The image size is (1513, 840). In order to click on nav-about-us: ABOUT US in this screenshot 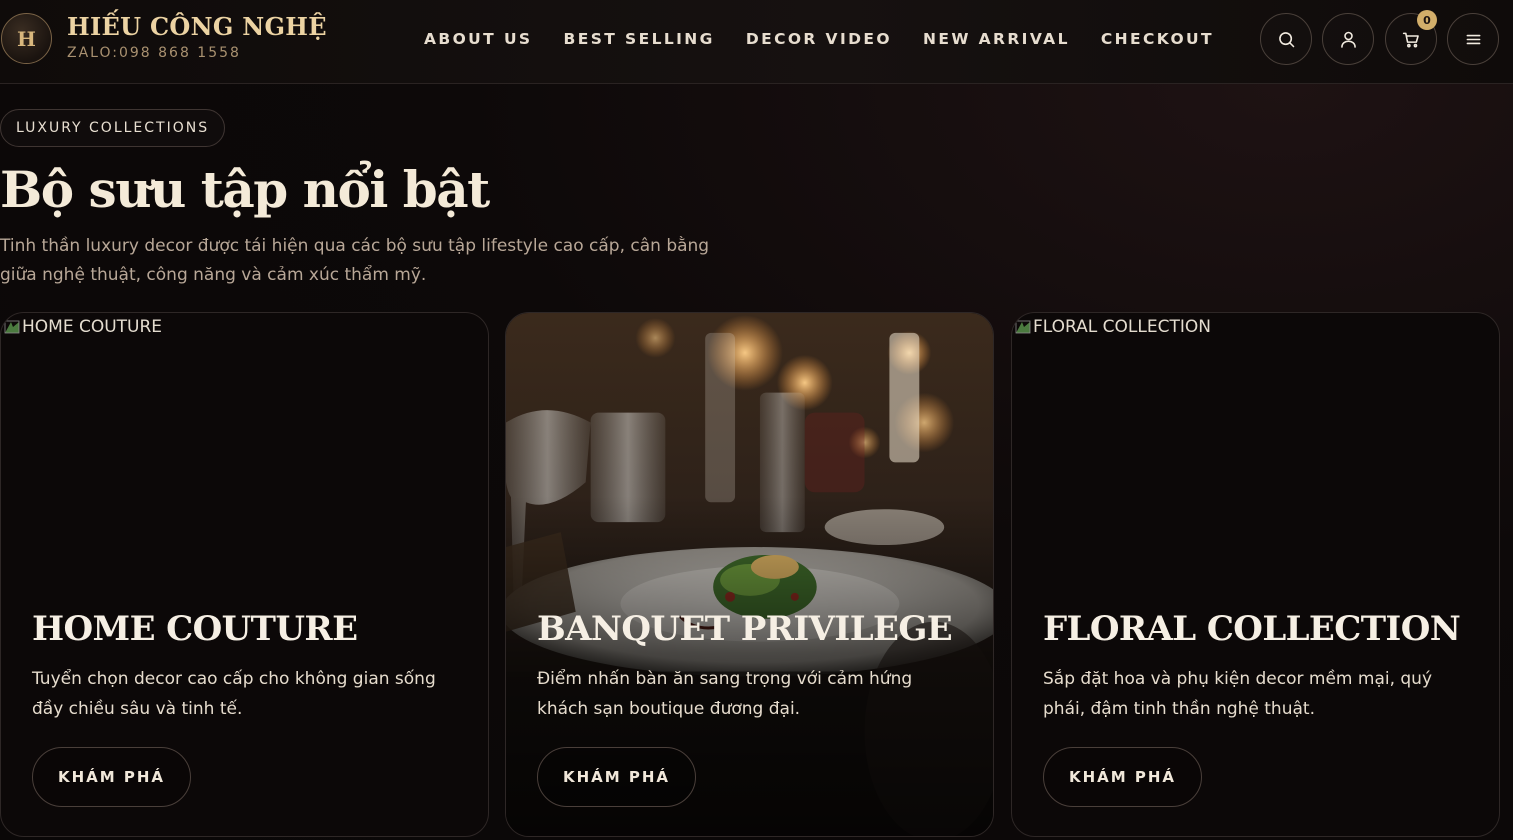, I will do `click(478, 39)`.